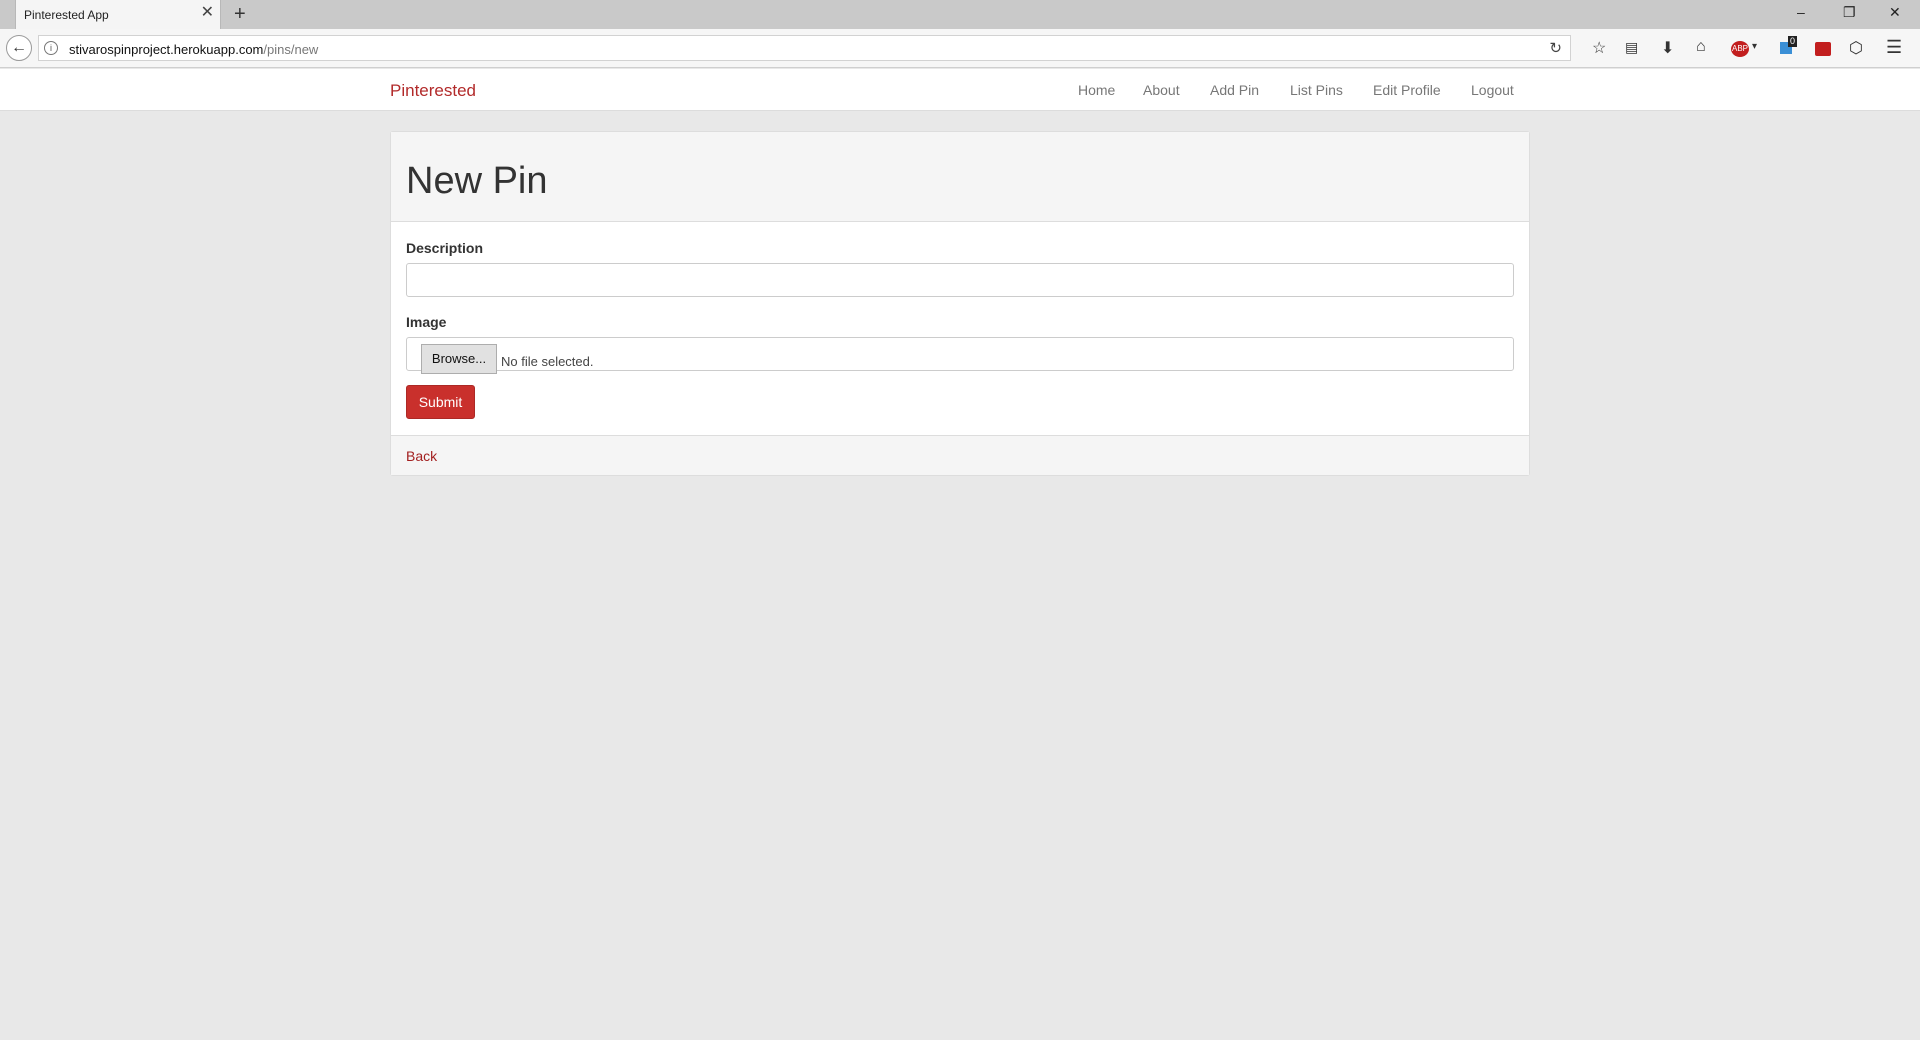 The height and width of the screenshot is (1040, 1920). I want to click on window-close-button: ✕, so click(1895, 12).